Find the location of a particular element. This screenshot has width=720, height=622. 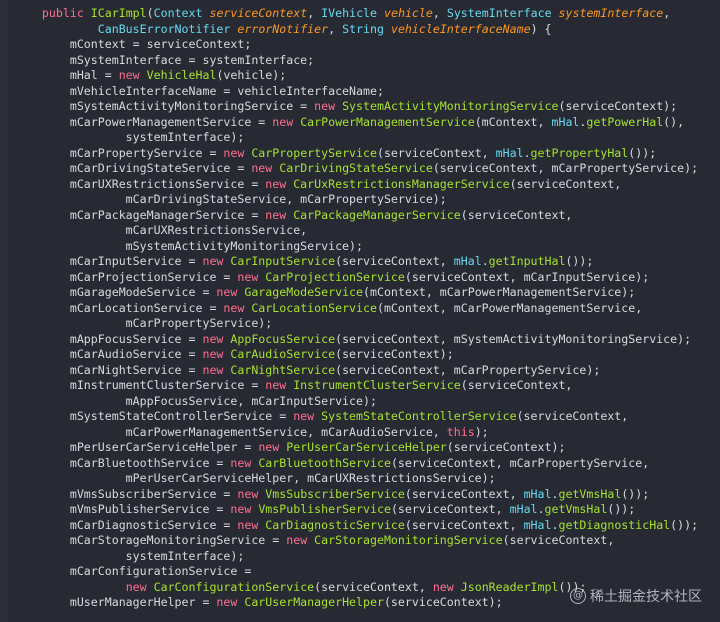

code-token: VmsPublisherService is located at coordinates (324, 509).